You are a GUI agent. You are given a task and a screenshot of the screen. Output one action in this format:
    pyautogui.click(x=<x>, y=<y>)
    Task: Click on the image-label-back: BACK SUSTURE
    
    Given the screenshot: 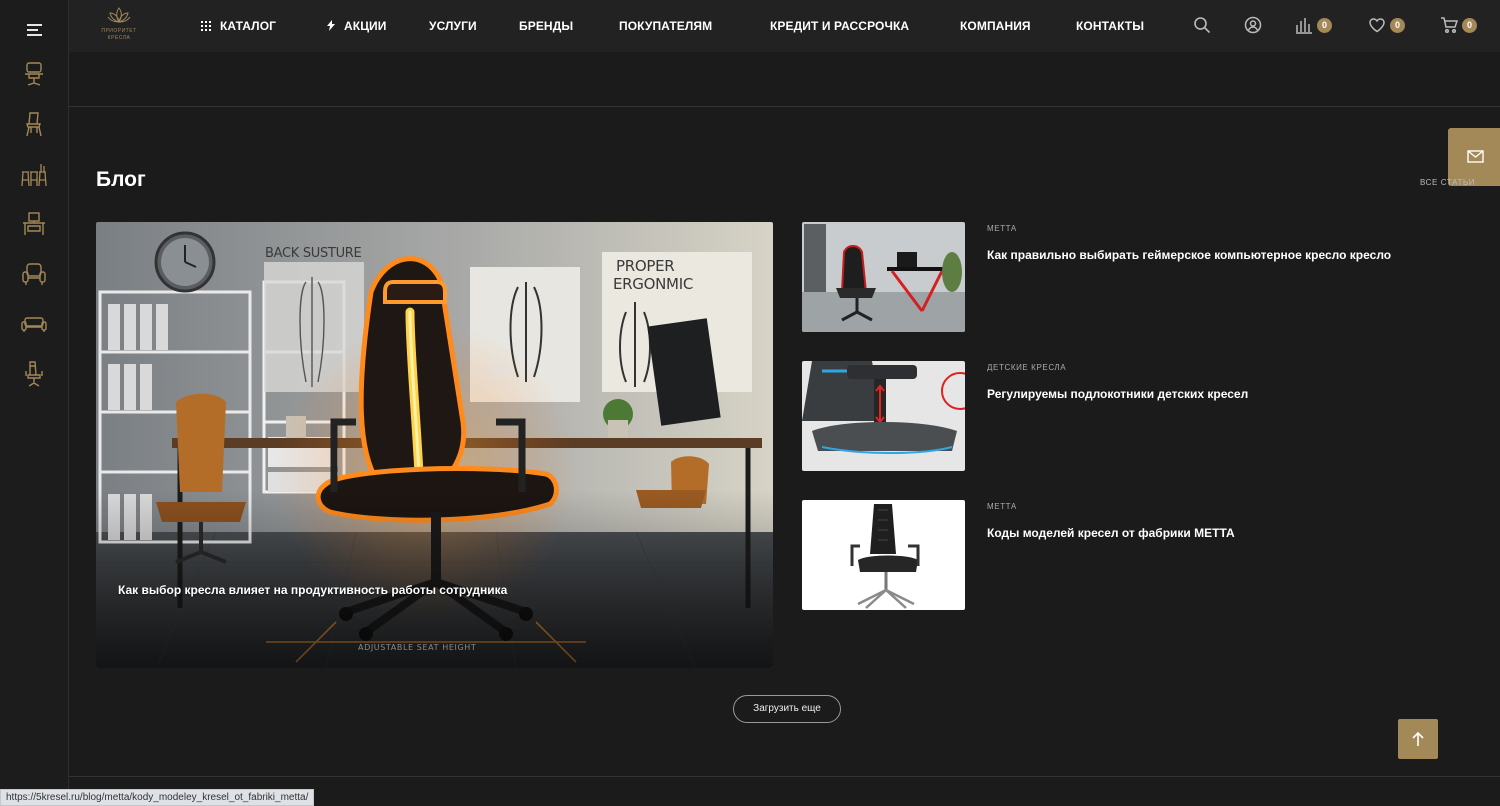 What is the action you would take?
    pyautogui.click(x=313, y=253)
    